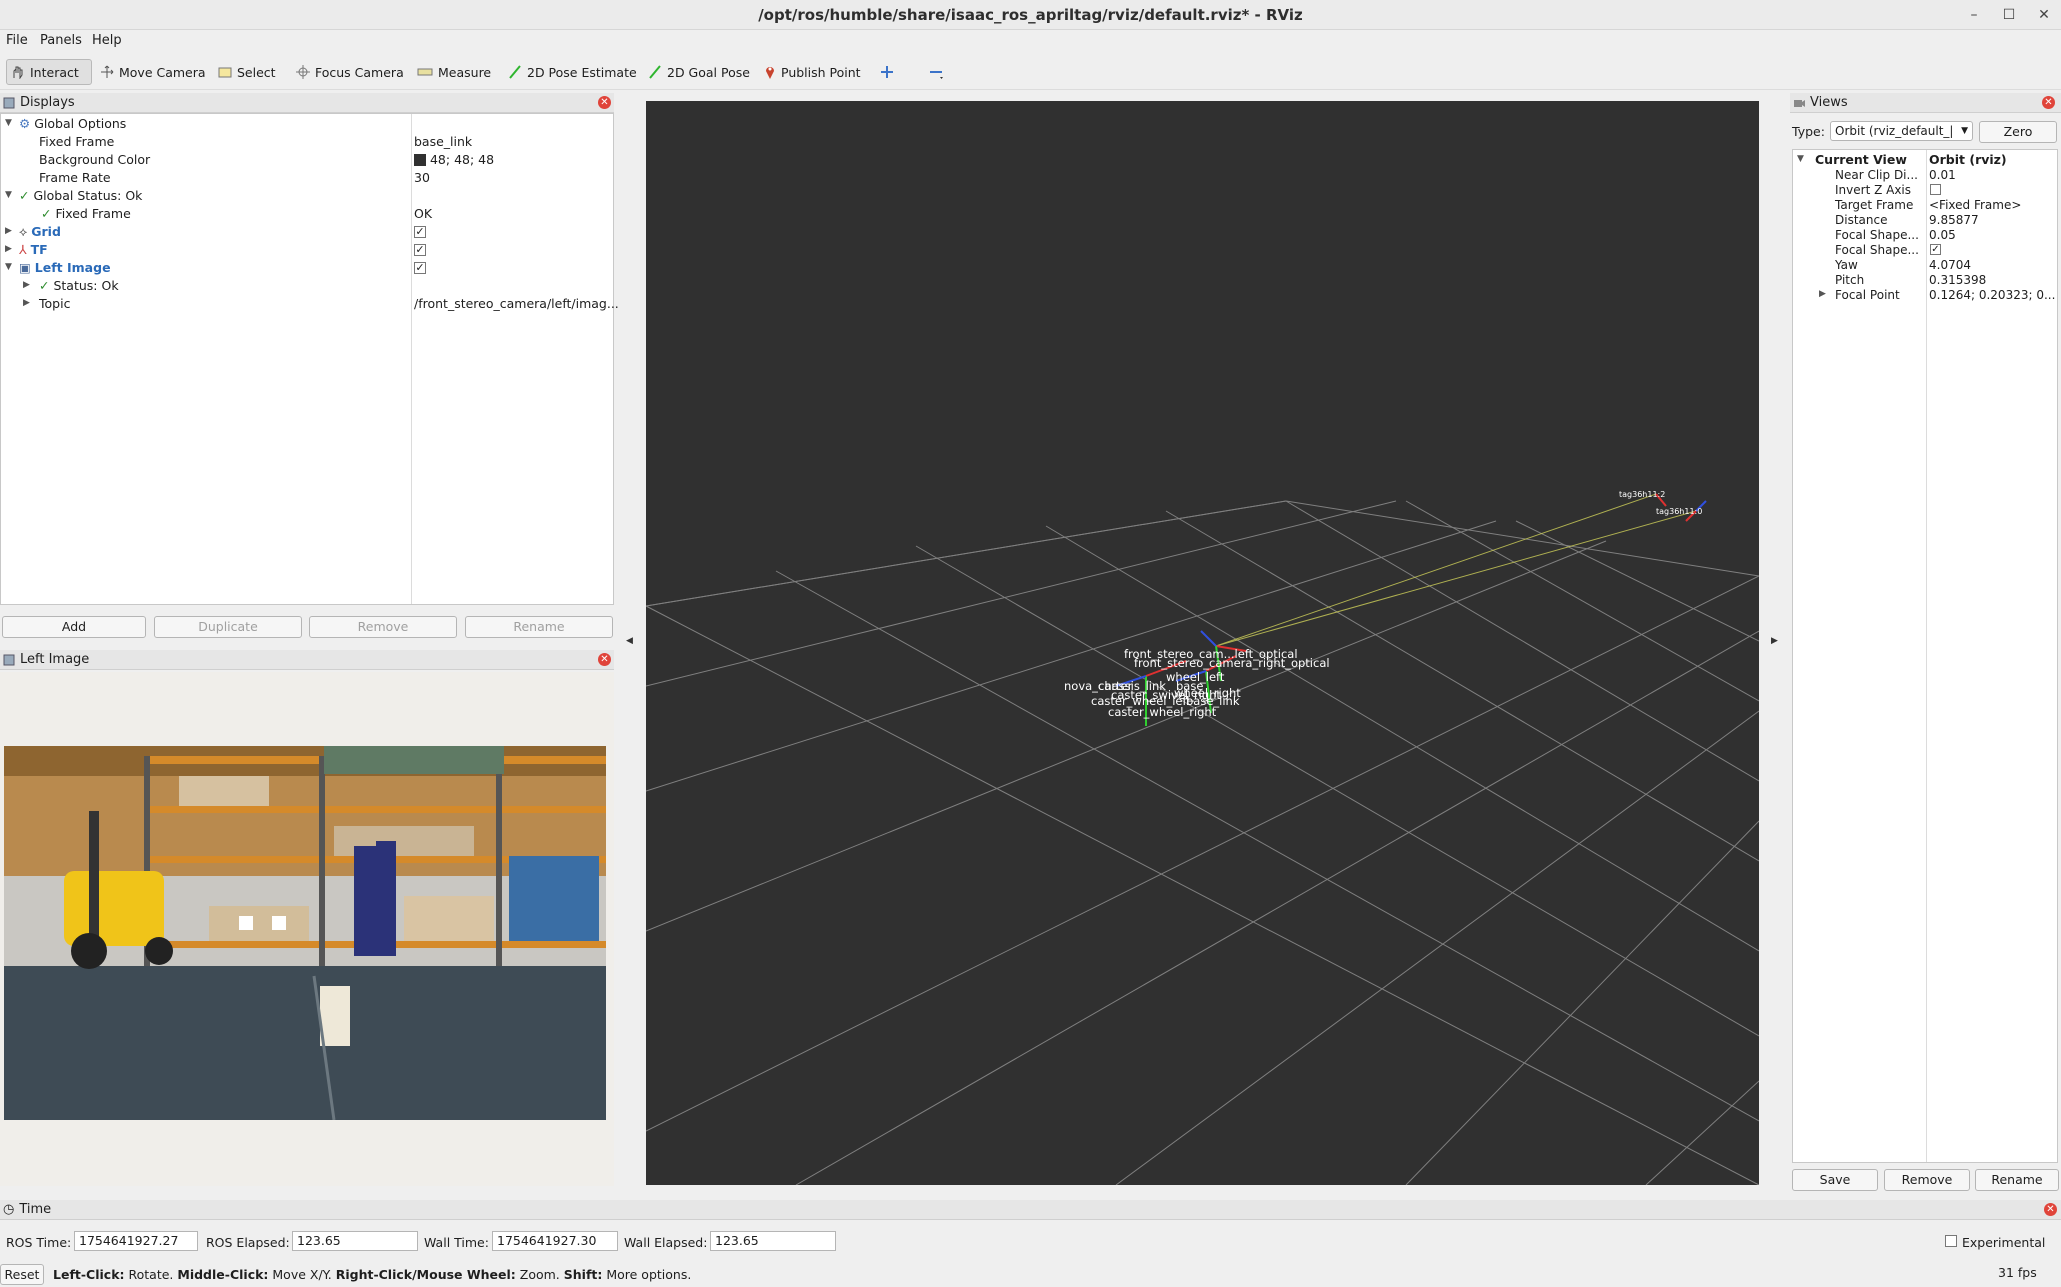  I want to click on wall-elapsed-field: 123.65, so click(773, 1241).